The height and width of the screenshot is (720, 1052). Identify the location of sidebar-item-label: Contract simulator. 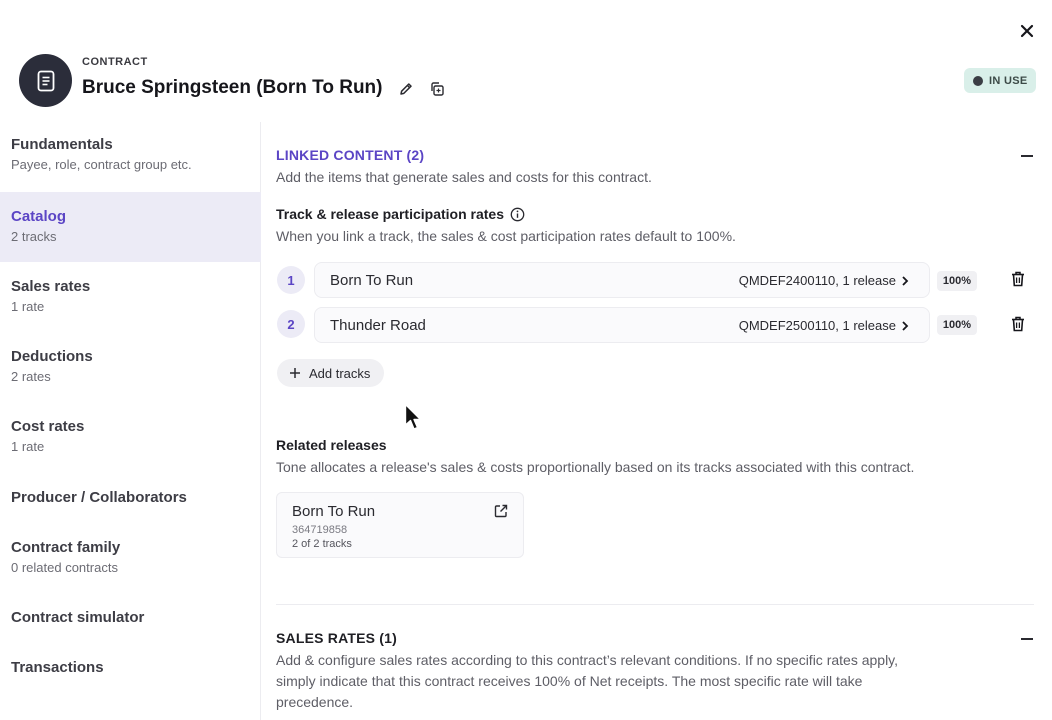
(78, 617).